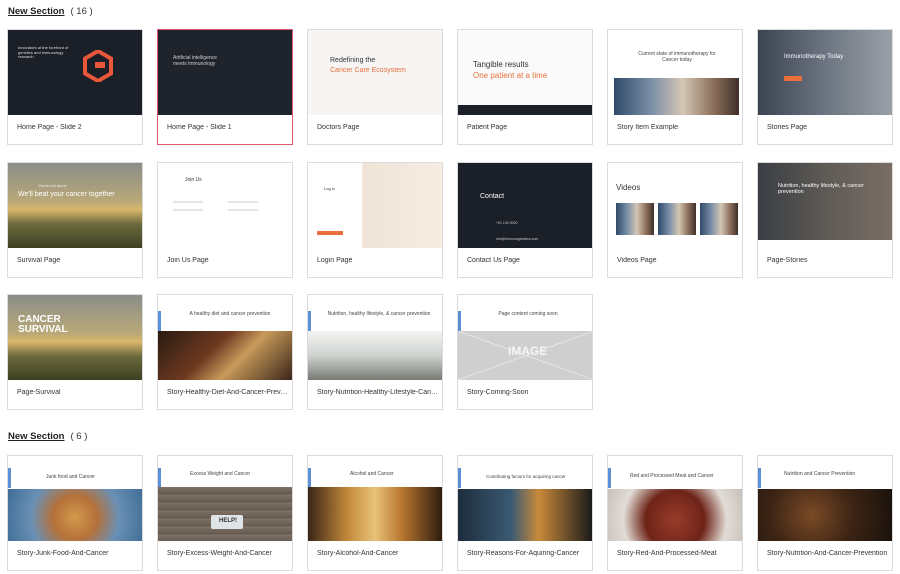 The height and width of the screenshot is (574, 900). I want to click on card-label: Story-Healthy-Diet-And-Cancer-Prevention, so click(228, 392).